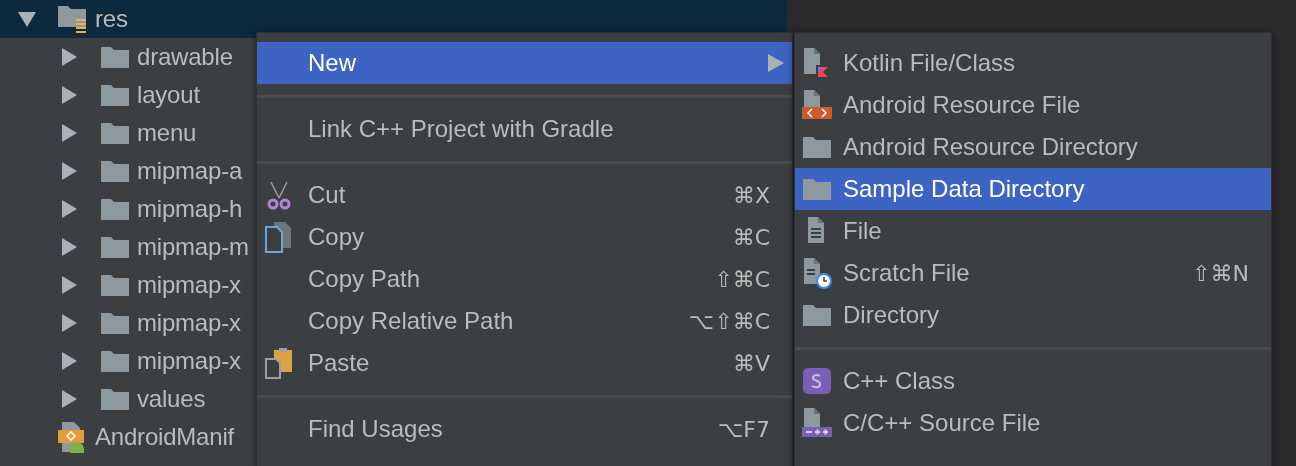 This screenshot has width=1296, height=466. Describe the element at coordinates (167, 133) in the screenshot. I see `tree-item-label: menu` at that location.